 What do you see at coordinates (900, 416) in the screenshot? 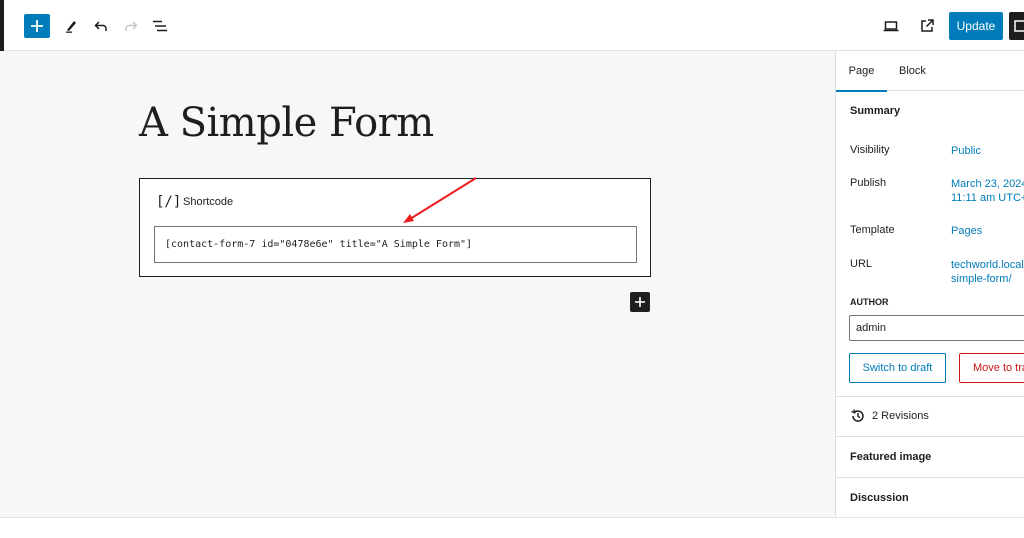
I see `revisions-label: 2 Revisions` at bounding box center [900, 416].